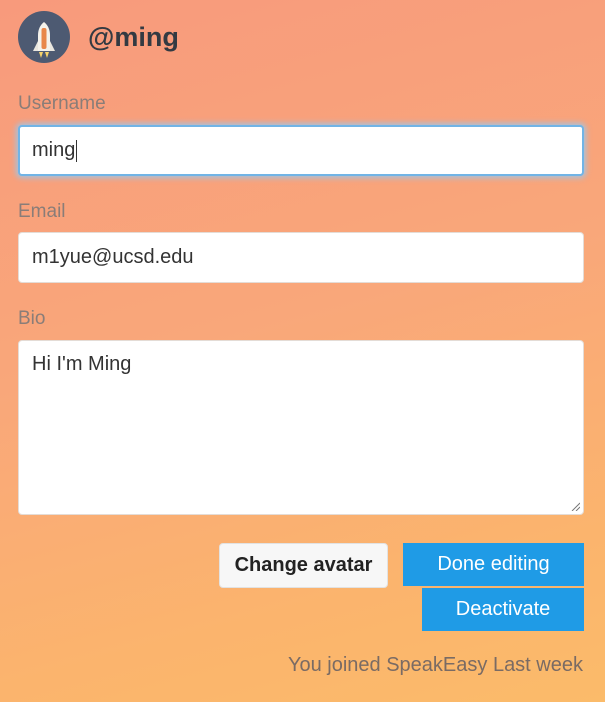 Image resolution: width=605 pixels, height=702 pixels. Describe the element at coordinates (435, 665) in the screenshot. I see `joined-status-text: You joined SpeakEasy Last week` at that location.